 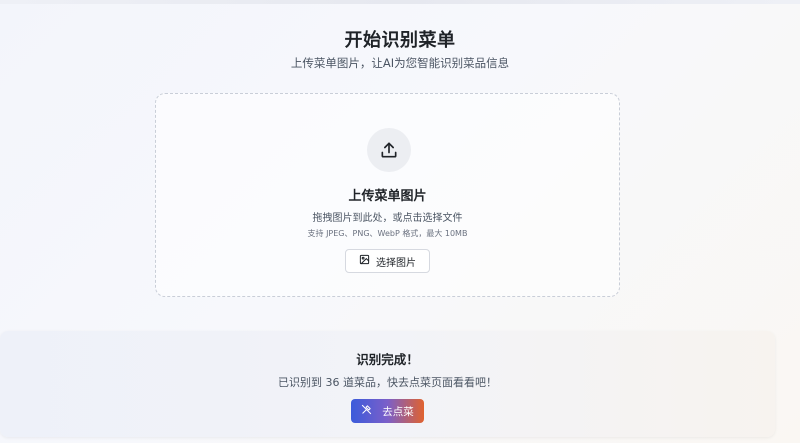 I want to click on choose-image-label: 选择图片, so click(x=396, y=263).